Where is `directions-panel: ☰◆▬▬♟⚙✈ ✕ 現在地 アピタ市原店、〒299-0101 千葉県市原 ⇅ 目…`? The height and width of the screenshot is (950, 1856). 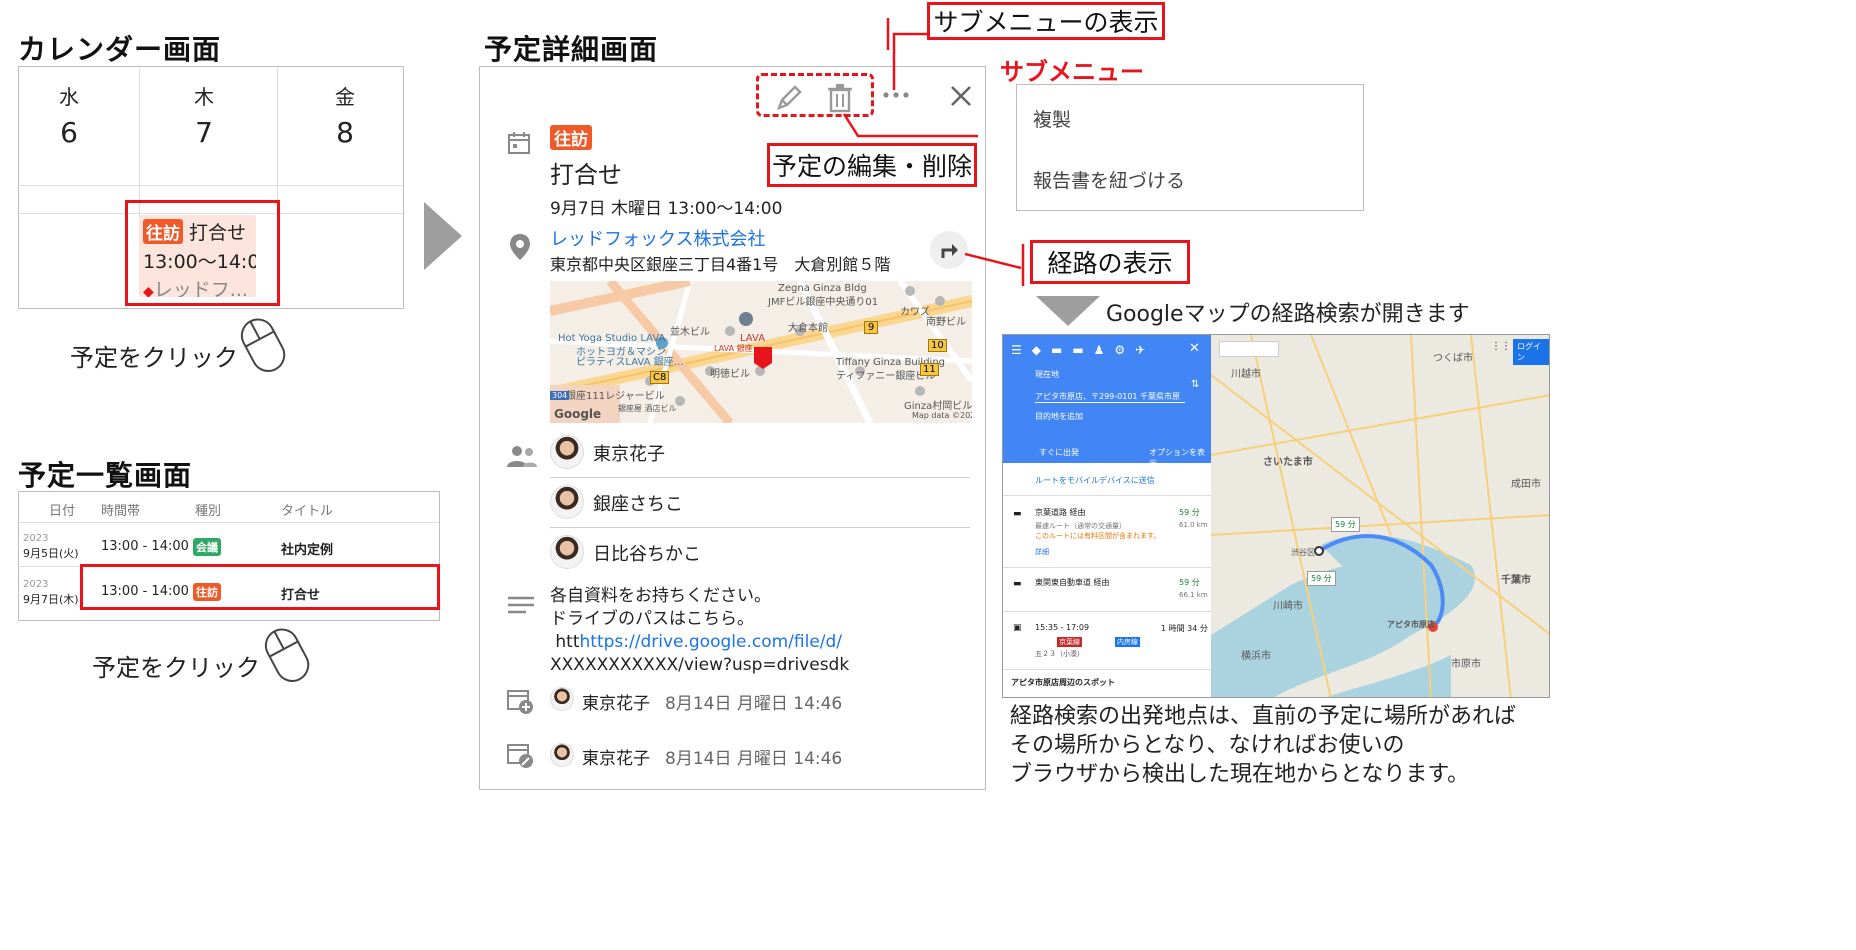
directions-panel: ☰◆▬▬♟⚙✈ ✕ 現在地 アピタ市原店、〒299-0101 千葉県市原 ⇅ 目… is located at coordinates (1107, 516).